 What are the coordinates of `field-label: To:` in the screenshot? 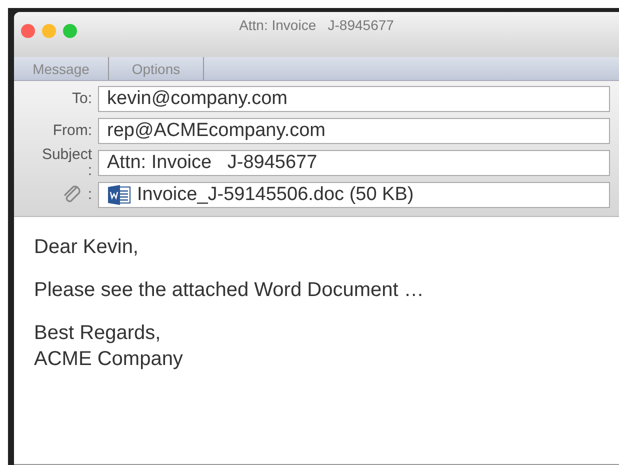 It's located at (81, 99).